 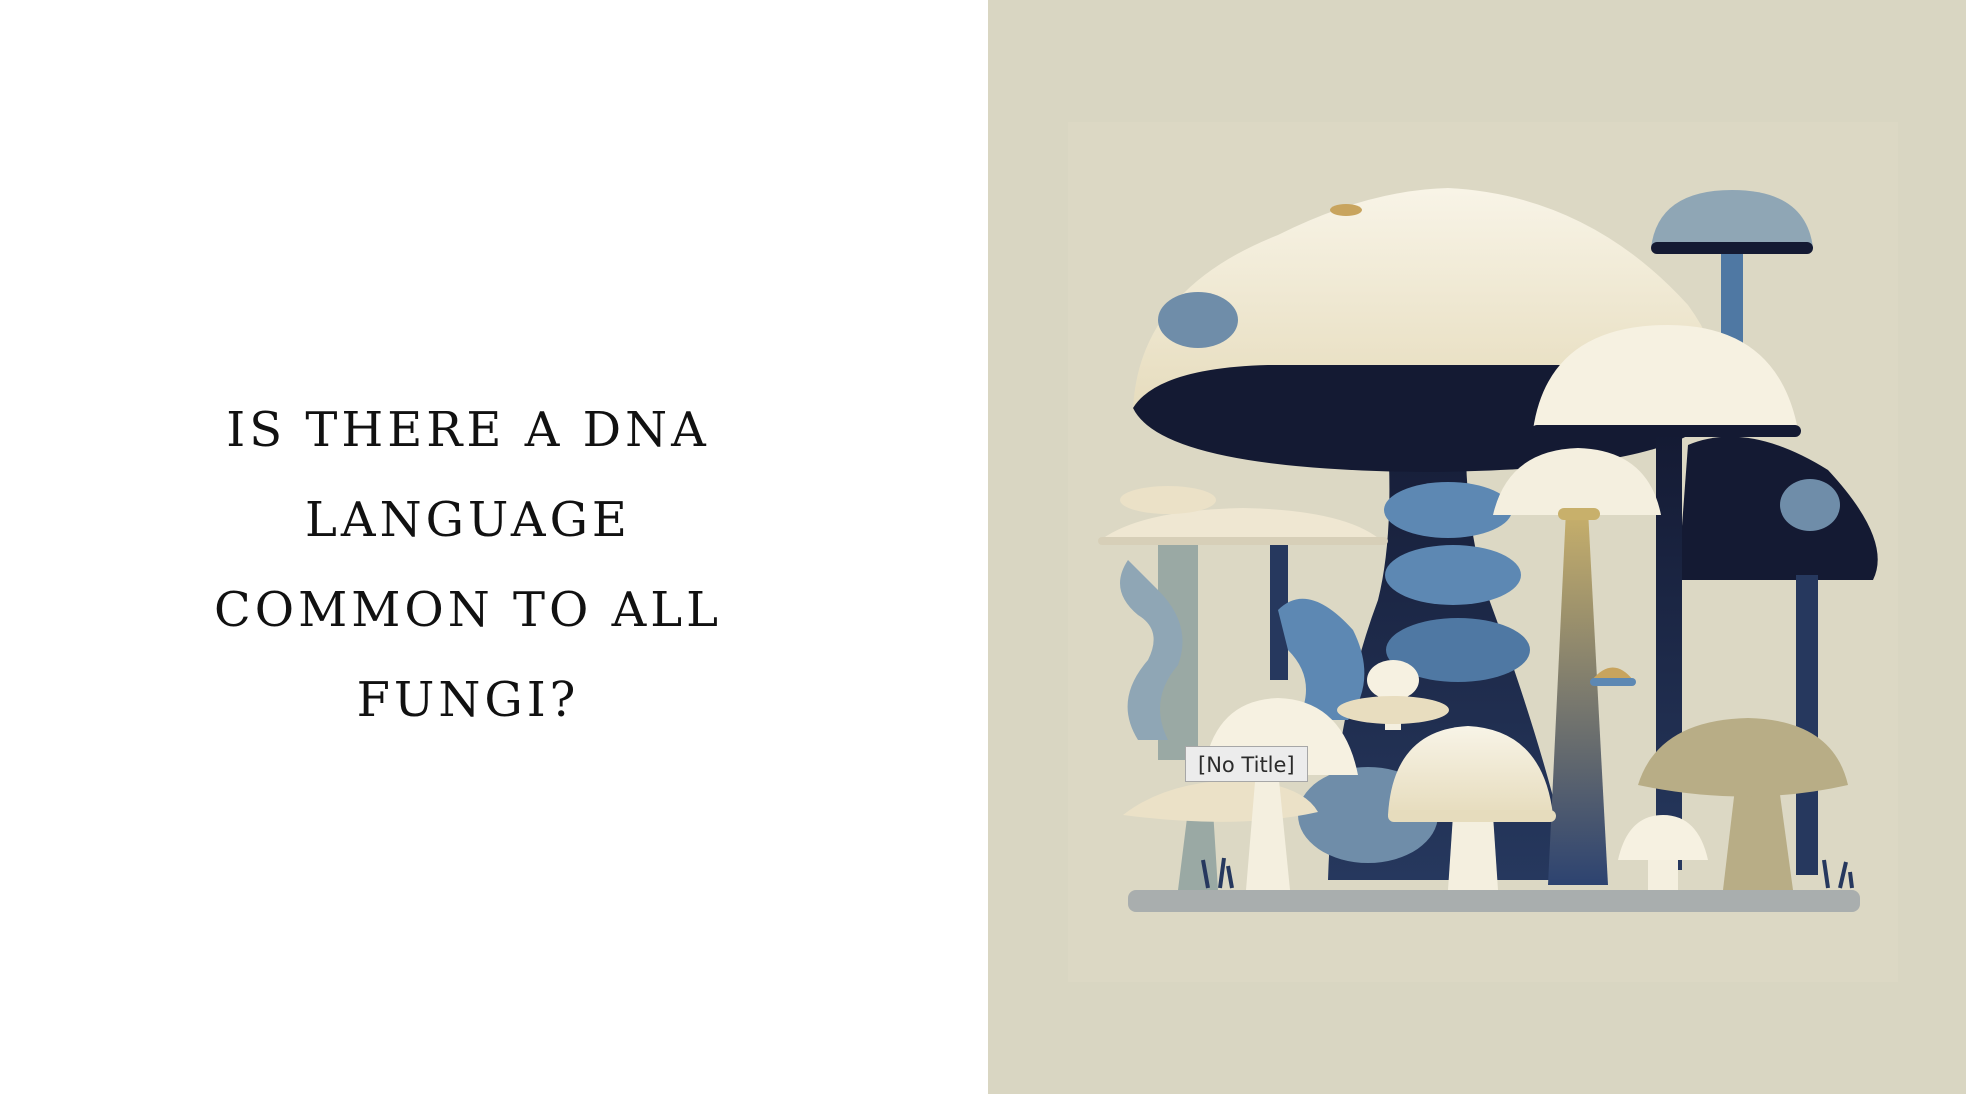 I want to click on title-line-1: IS THERE A DNA, so click(x=468, y=430).